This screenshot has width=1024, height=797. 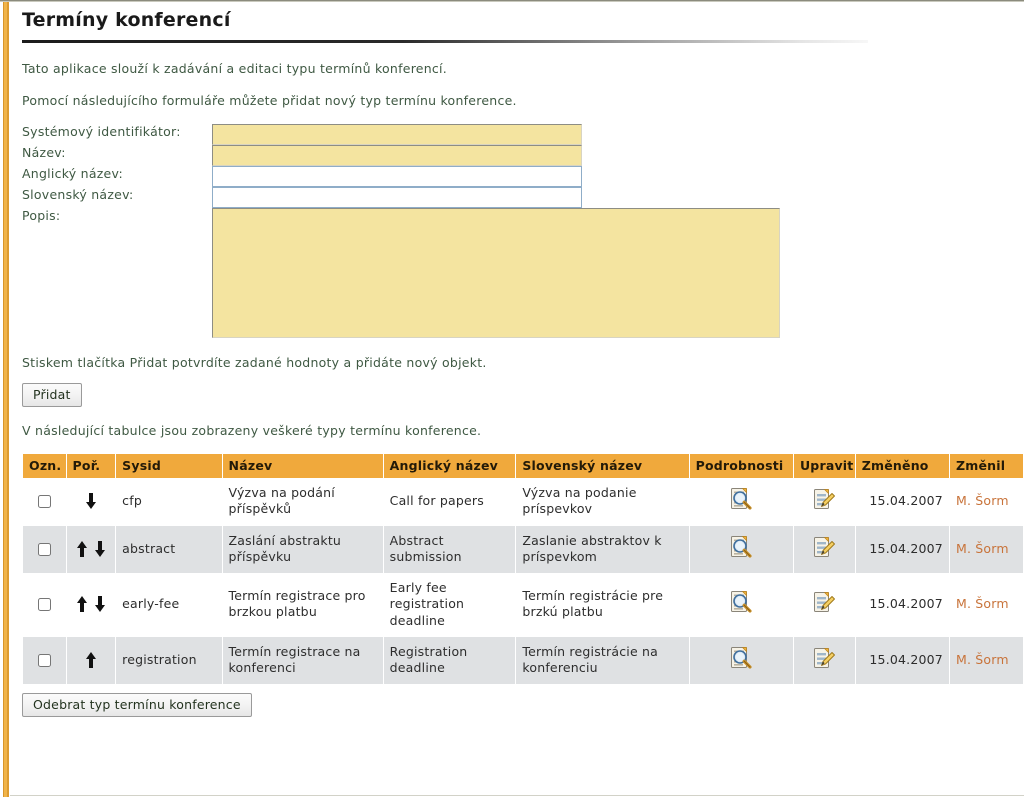 What do you see at coordinates (602, 466) in the screenshot?
I see `col-header-name-sk: Slovenský název` at bounding box center [602, 466].